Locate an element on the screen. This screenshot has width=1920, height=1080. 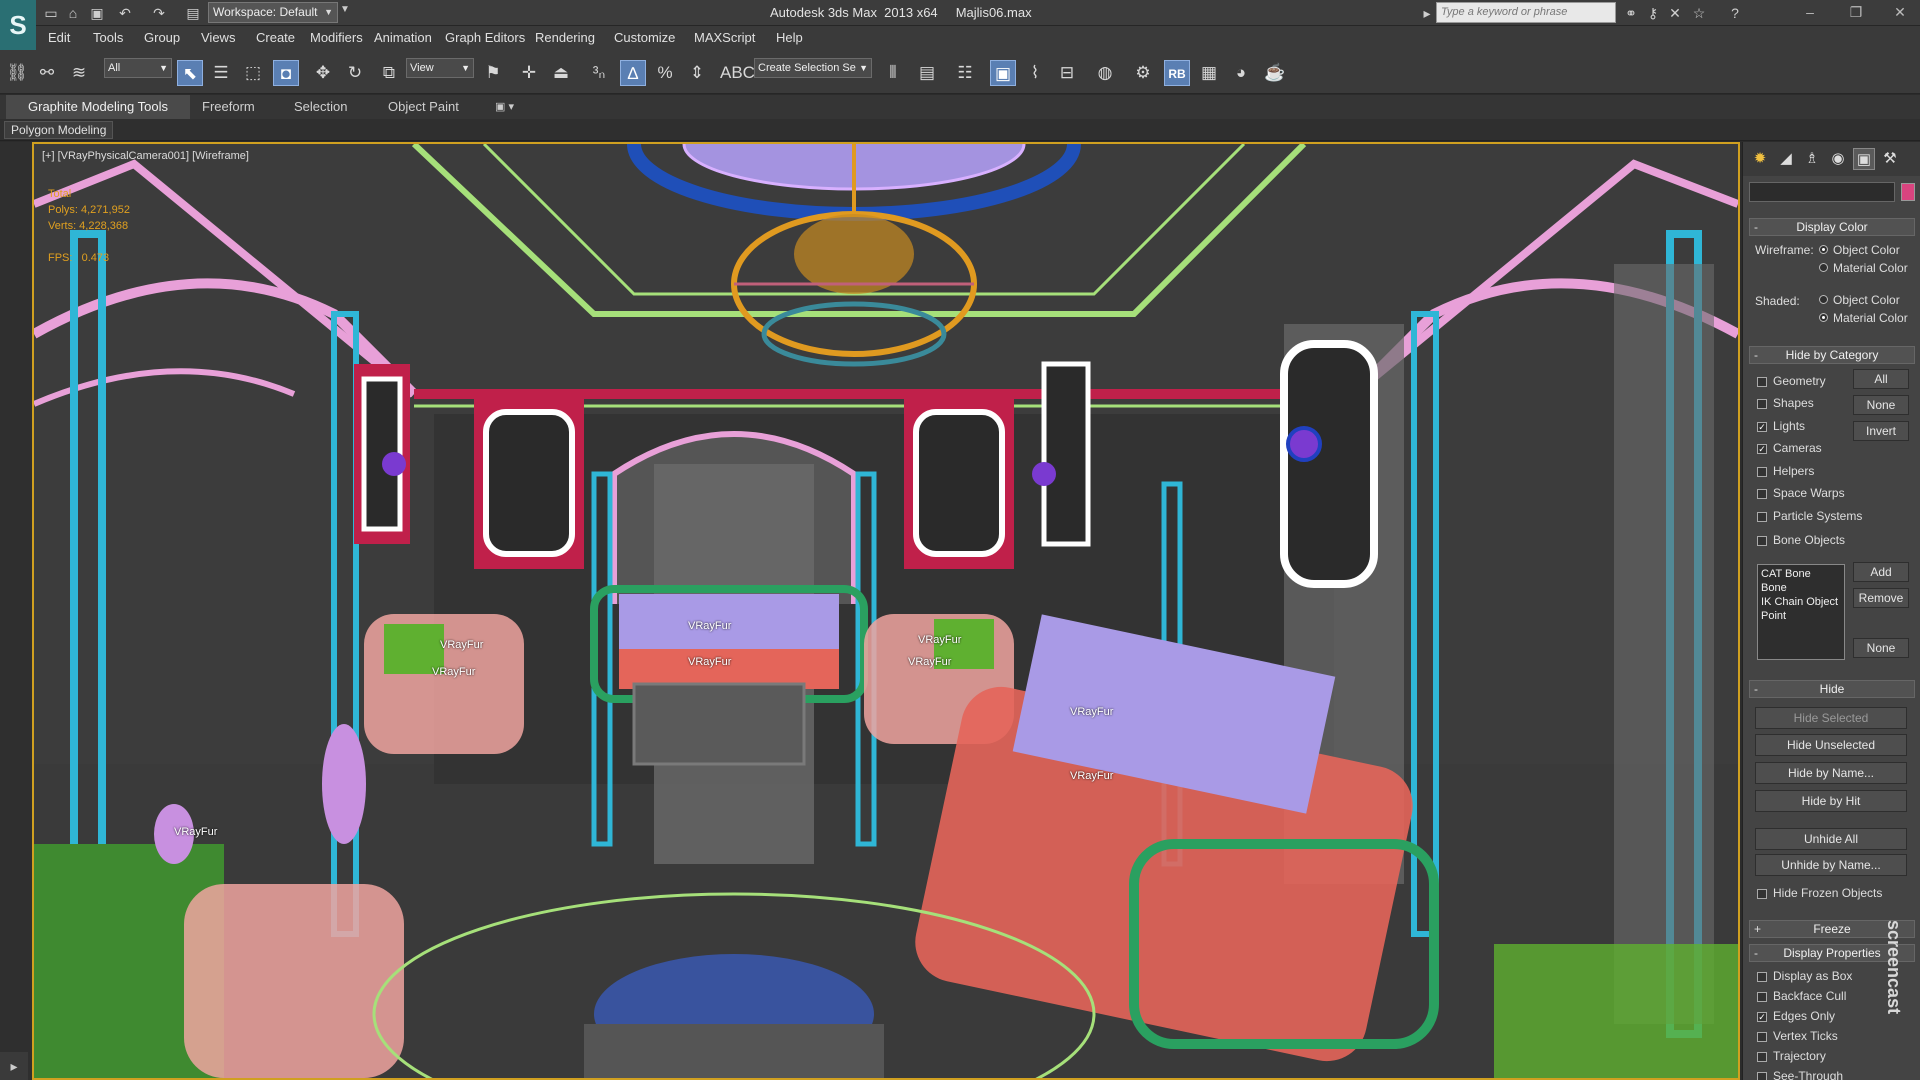
wireframe-material-color-radio is located at coordinates (1823, 267).